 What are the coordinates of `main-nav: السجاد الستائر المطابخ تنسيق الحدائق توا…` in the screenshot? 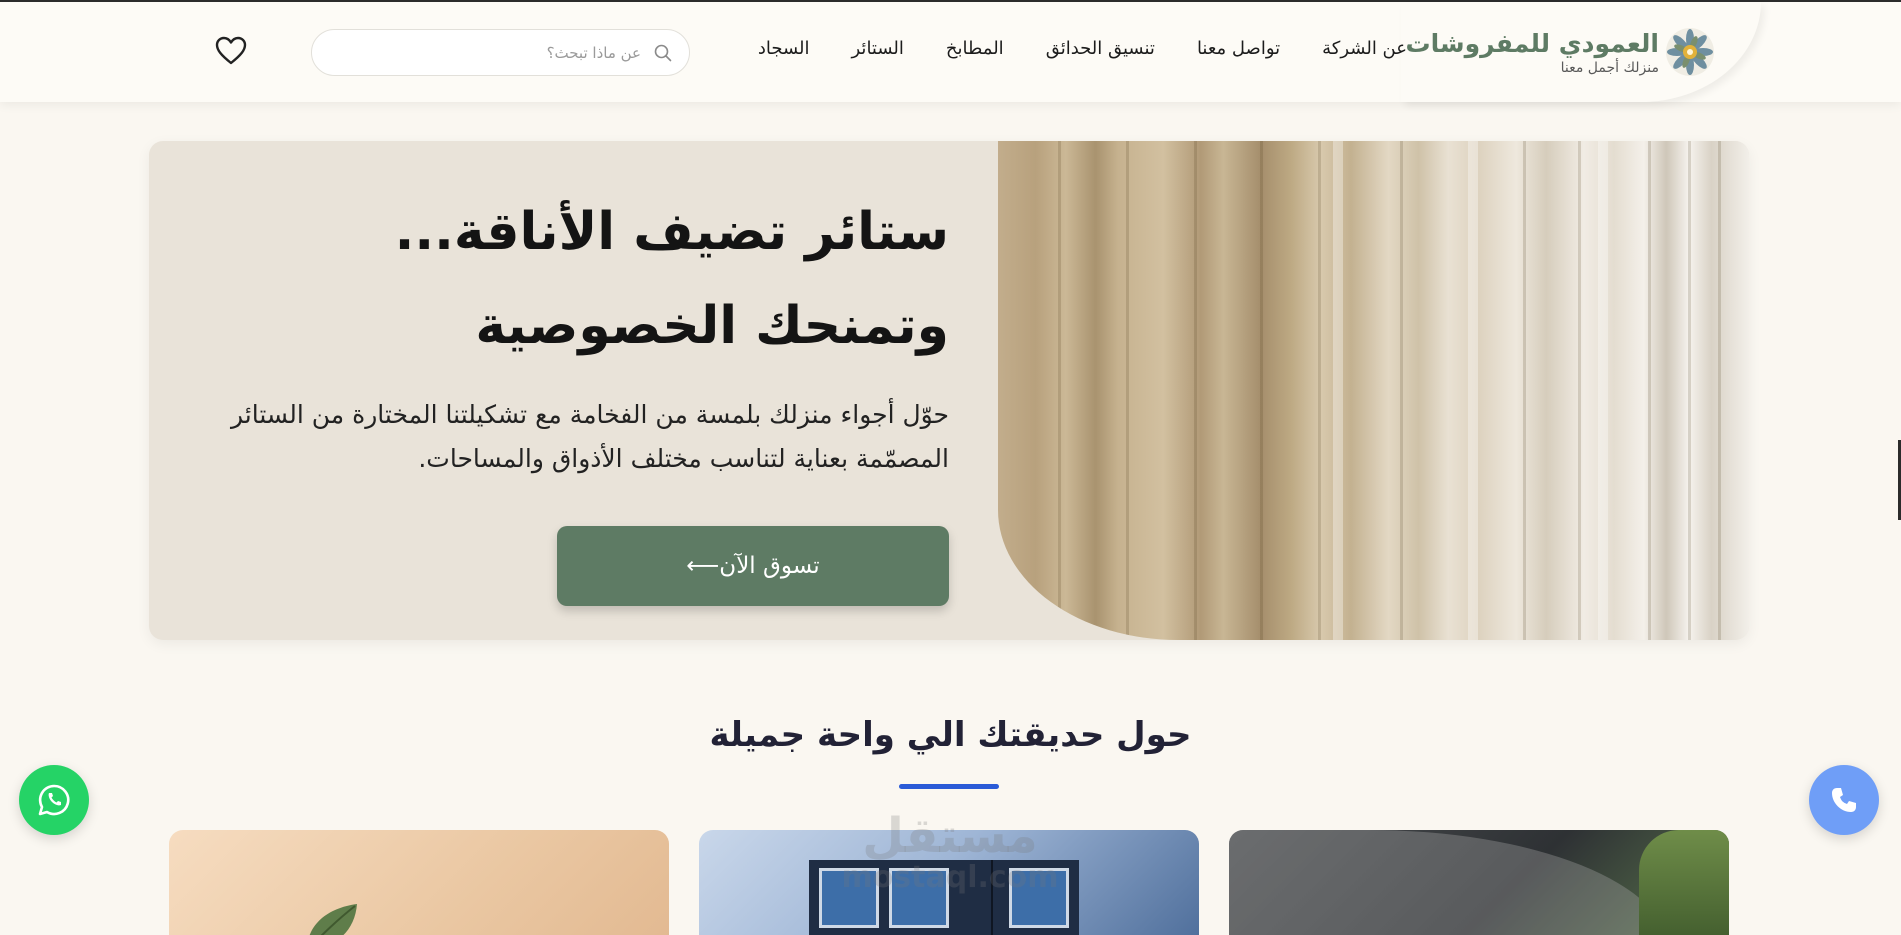 It's located at (1082, 48).